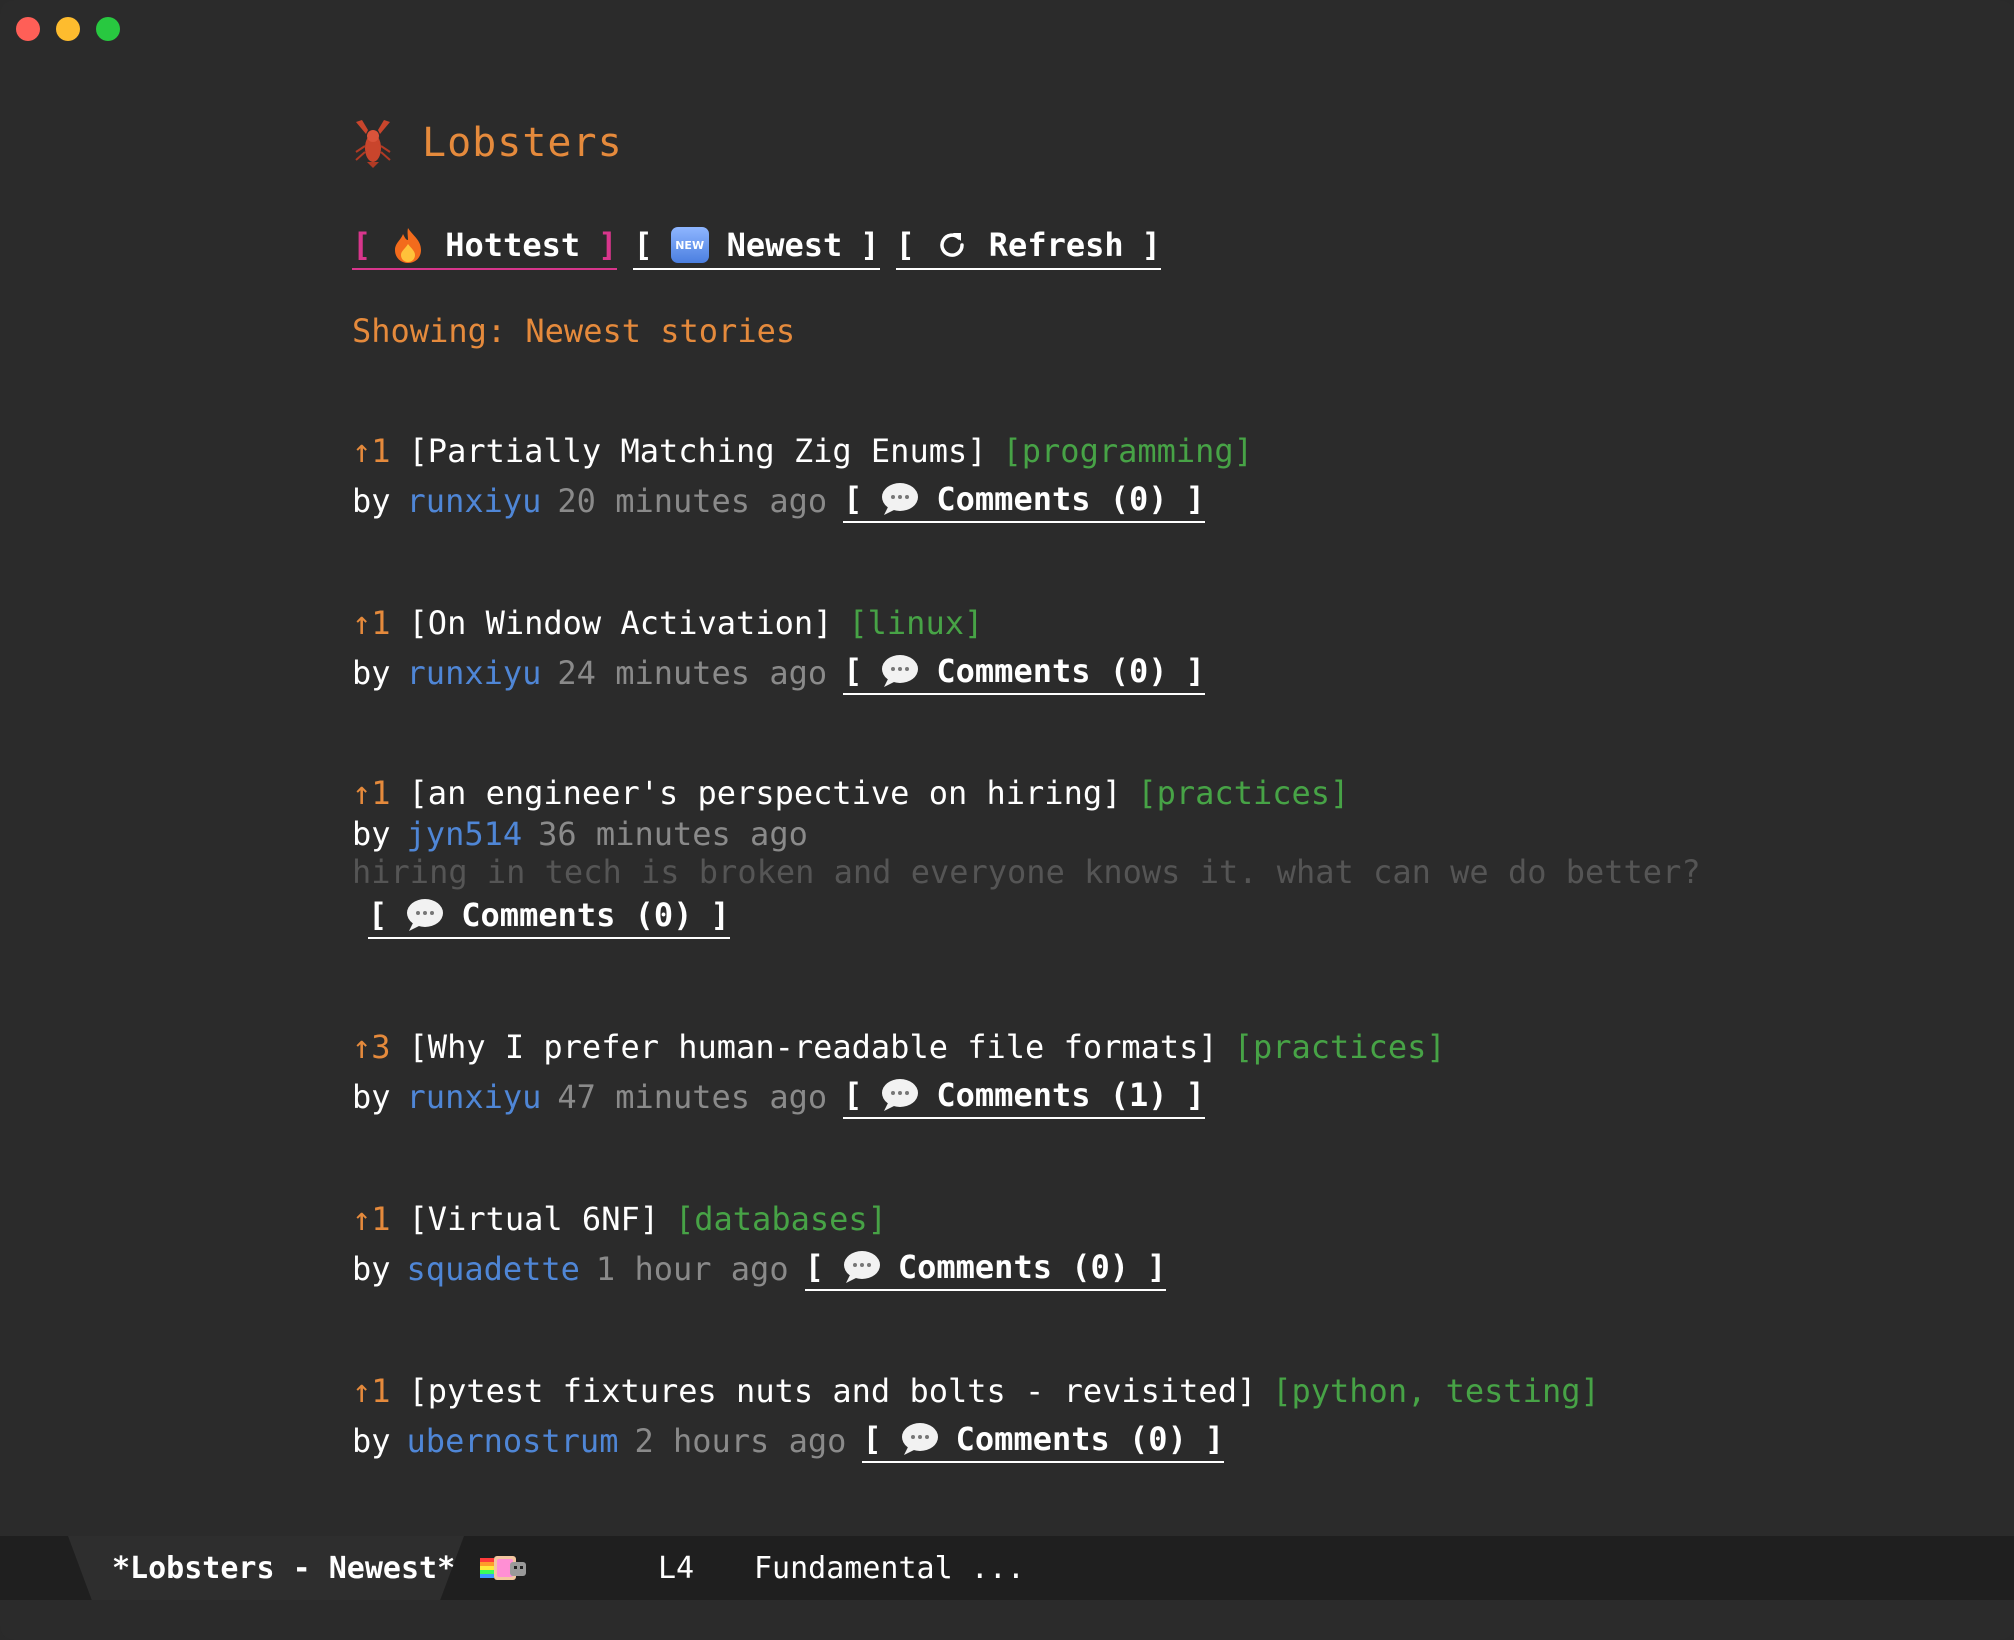 The width and height of the screenshot is (2014, 1640). What do you see at coordinates (283, 1568) in the screenshot?
I see `buffer-name: *Lobsters - Newest*` at bounding box center [283, 1568].